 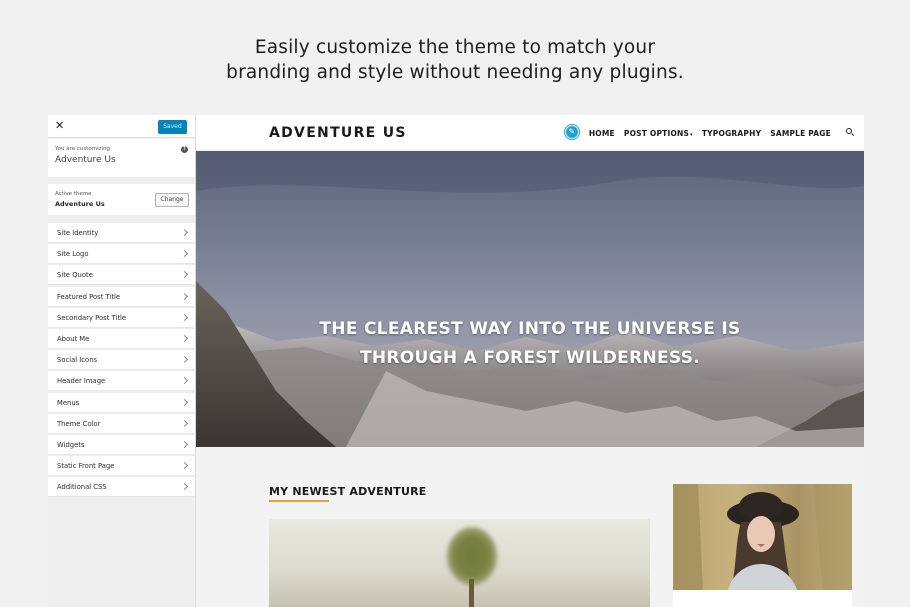 What do you see at coordinates (530, 329) in the screenshot?
I see `hero-quote-line-1: THE CLEAREST WAY INTO THE UNIVERSE IS` at bounding box center [530, 329].